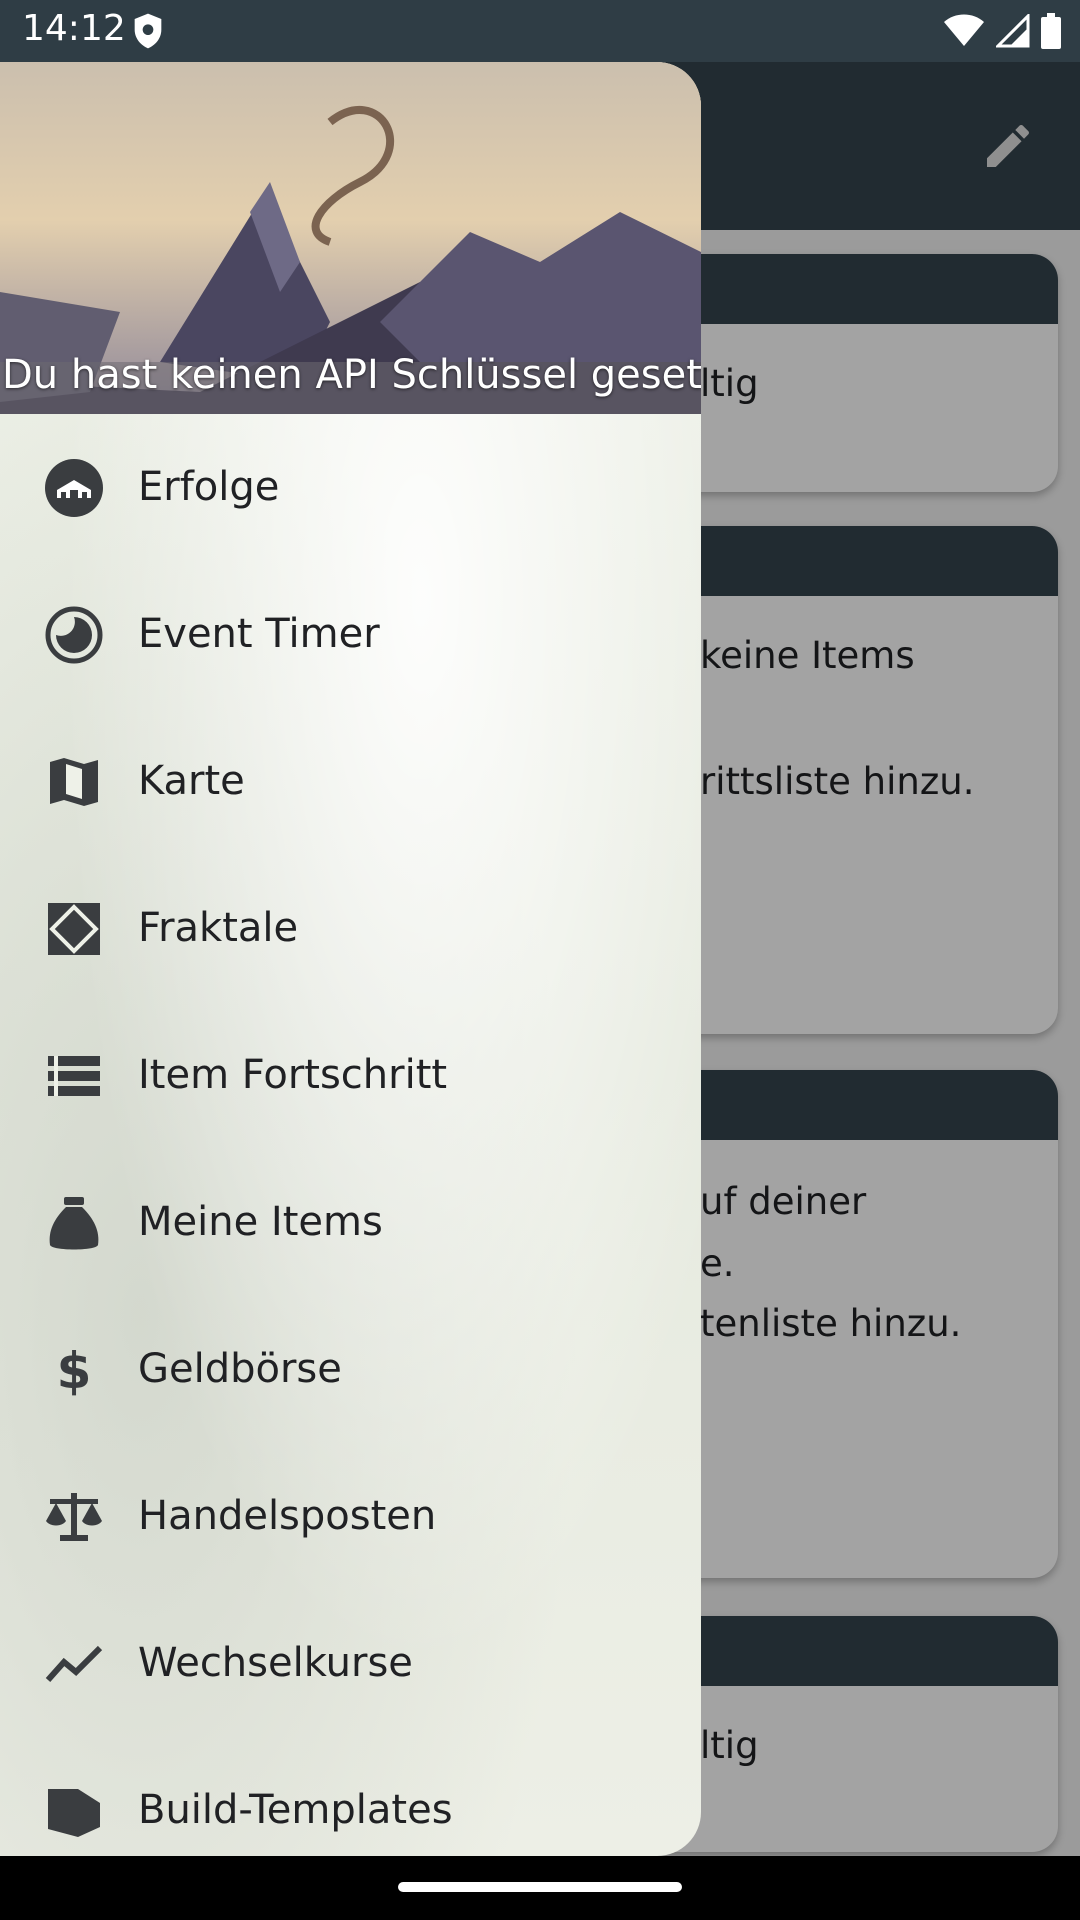 The image size is (1080, 1920). What do you see at coordinates (74, 929) in the screenshot?
I see `fractal-icon` at bounding box center [74, 929].